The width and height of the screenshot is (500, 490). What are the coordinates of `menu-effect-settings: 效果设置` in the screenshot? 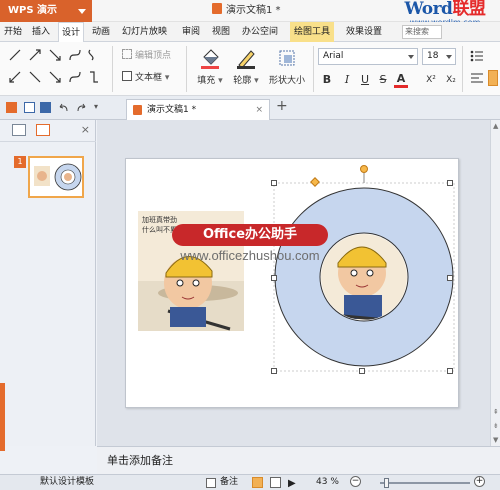 It's located at (364, 32).